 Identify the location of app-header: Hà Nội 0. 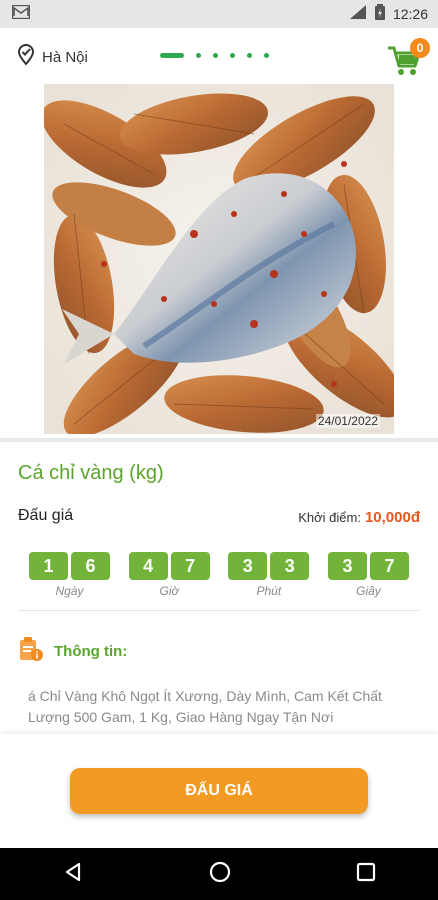
(219, 56).